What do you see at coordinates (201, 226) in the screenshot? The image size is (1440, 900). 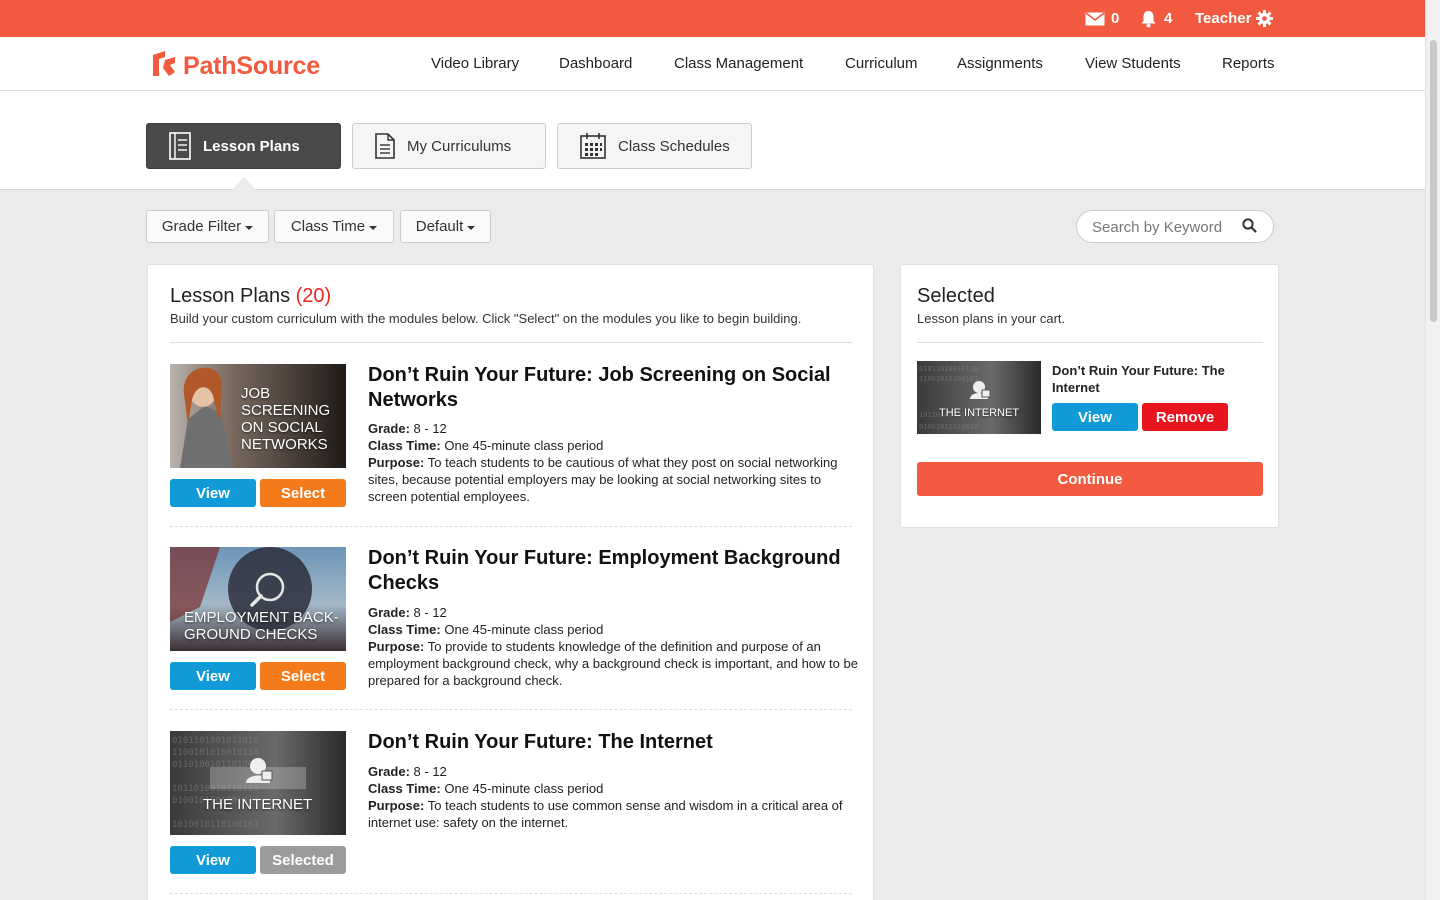 I see `grade-filter-label: Grade Filter` at bounding box center [201, 226].